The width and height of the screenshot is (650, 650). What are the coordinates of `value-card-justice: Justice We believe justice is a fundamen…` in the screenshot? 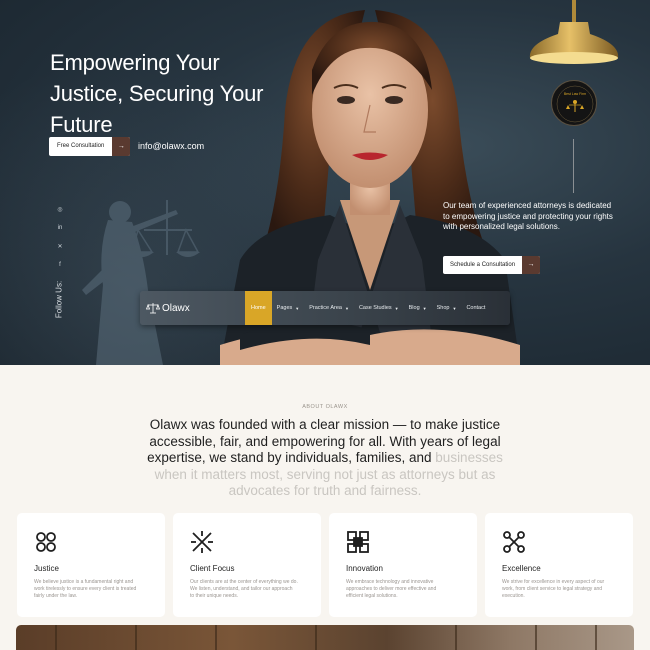 It's located at (91, 565).